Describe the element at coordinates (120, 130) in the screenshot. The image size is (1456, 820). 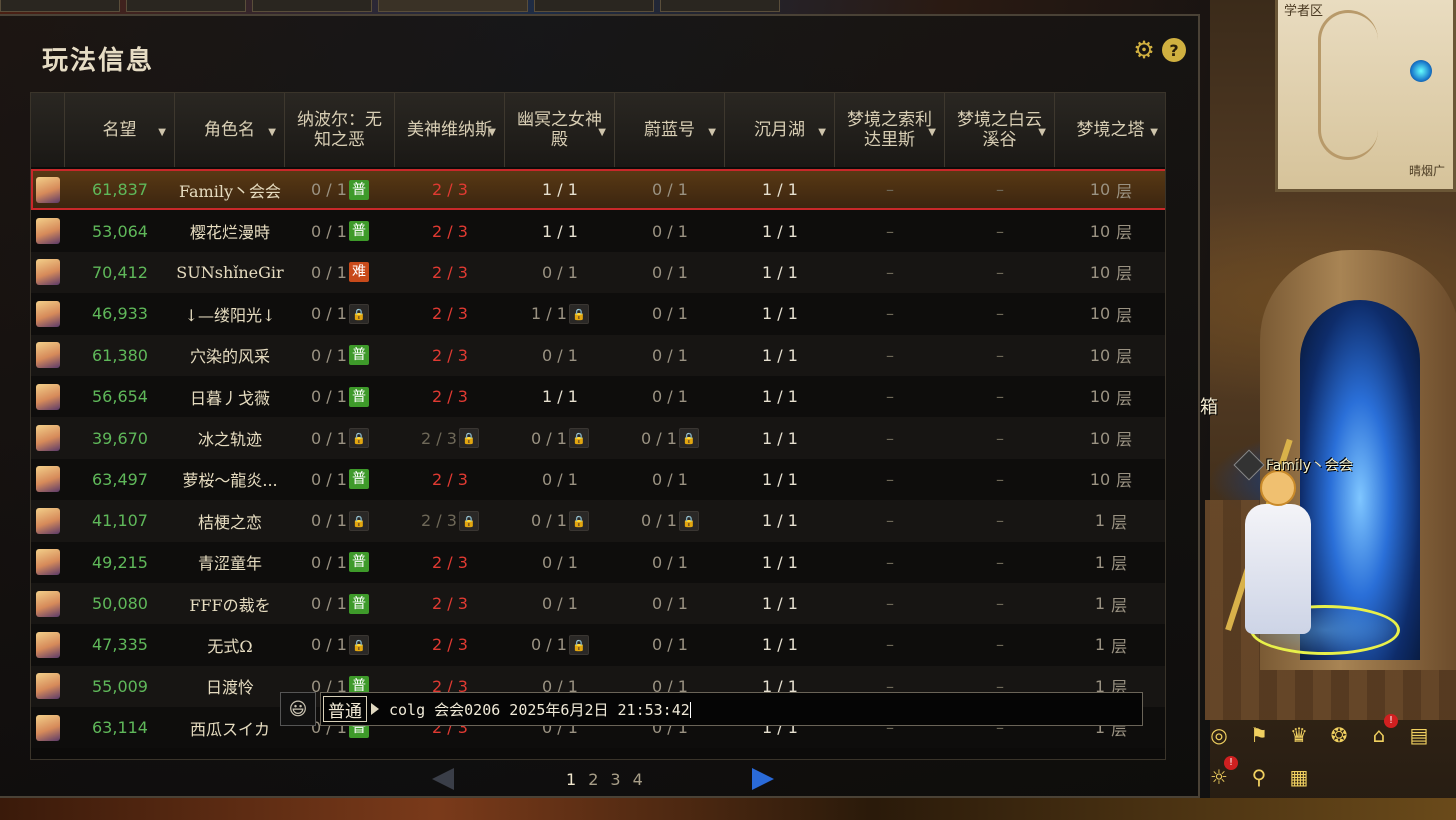
I see `column-header-reputation: 名望 ▼` at that location.